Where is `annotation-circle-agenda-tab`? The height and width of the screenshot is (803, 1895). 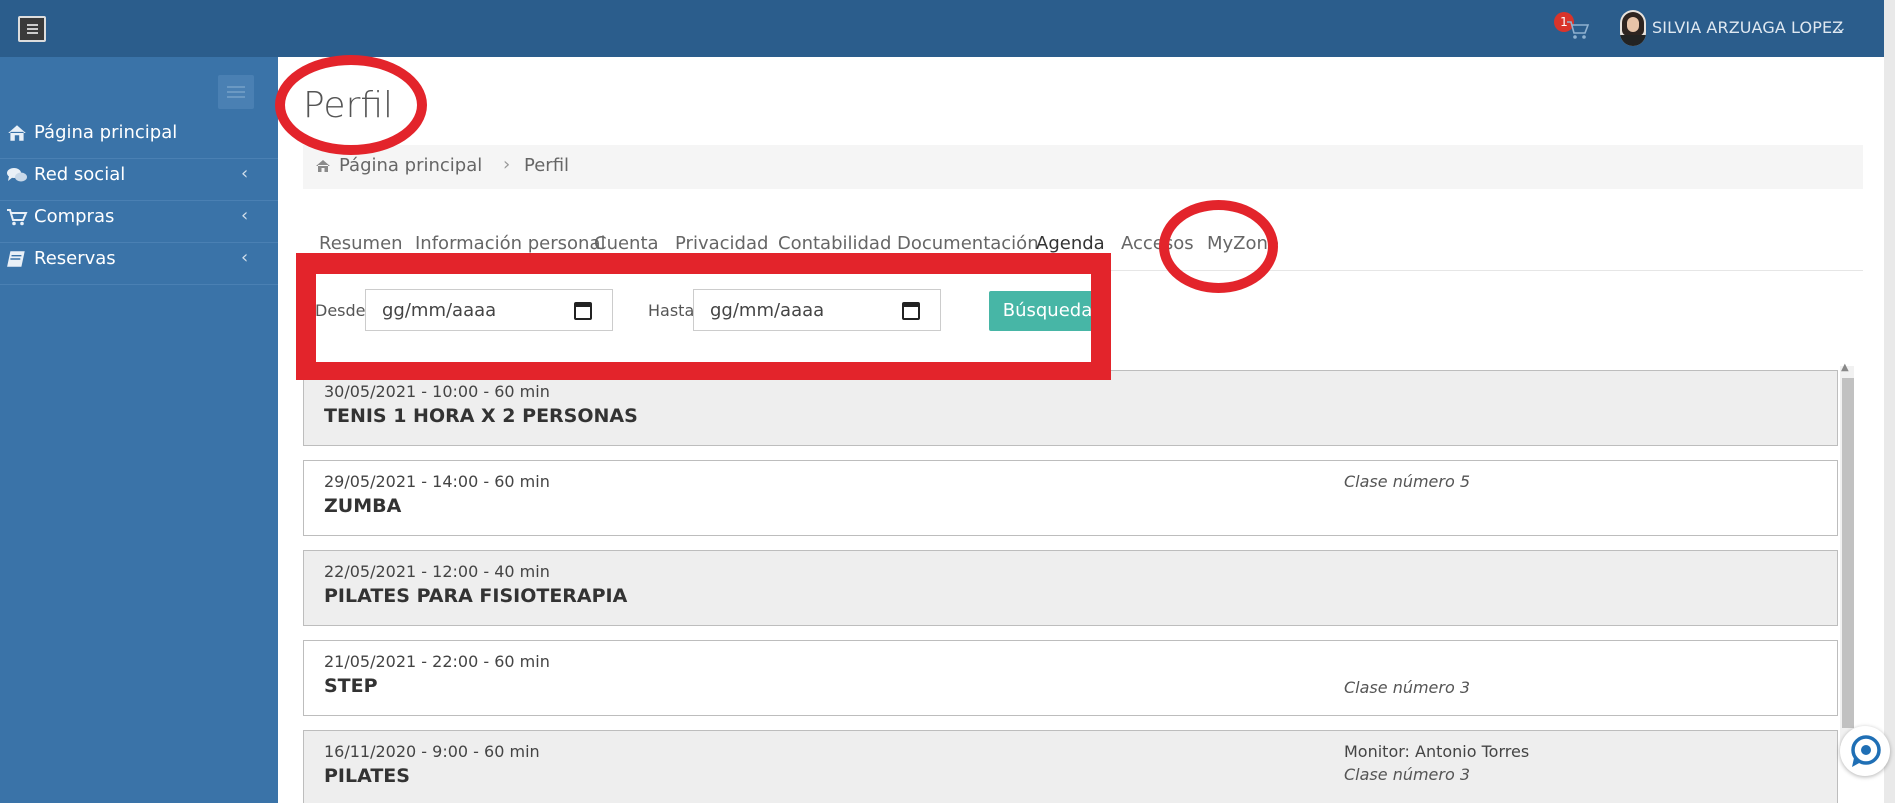 annotation-circle-agenda-tab is located at coordinates (1218, 246).